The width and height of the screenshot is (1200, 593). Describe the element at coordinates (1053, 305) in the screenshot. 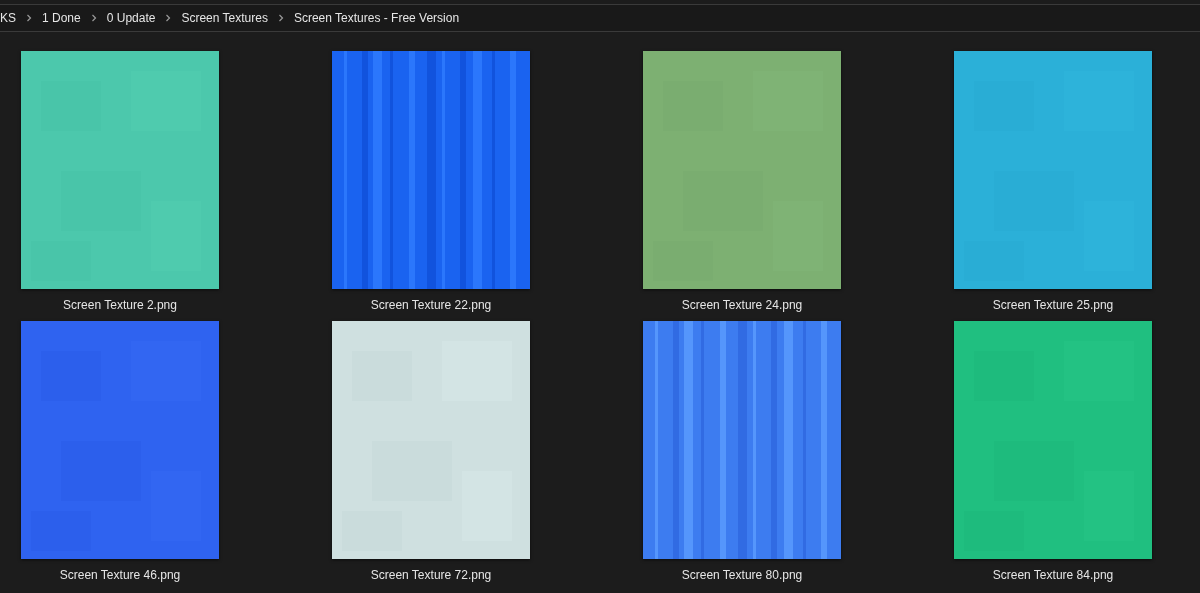

I see `file-name: Screen Texture 25.png` at that location.